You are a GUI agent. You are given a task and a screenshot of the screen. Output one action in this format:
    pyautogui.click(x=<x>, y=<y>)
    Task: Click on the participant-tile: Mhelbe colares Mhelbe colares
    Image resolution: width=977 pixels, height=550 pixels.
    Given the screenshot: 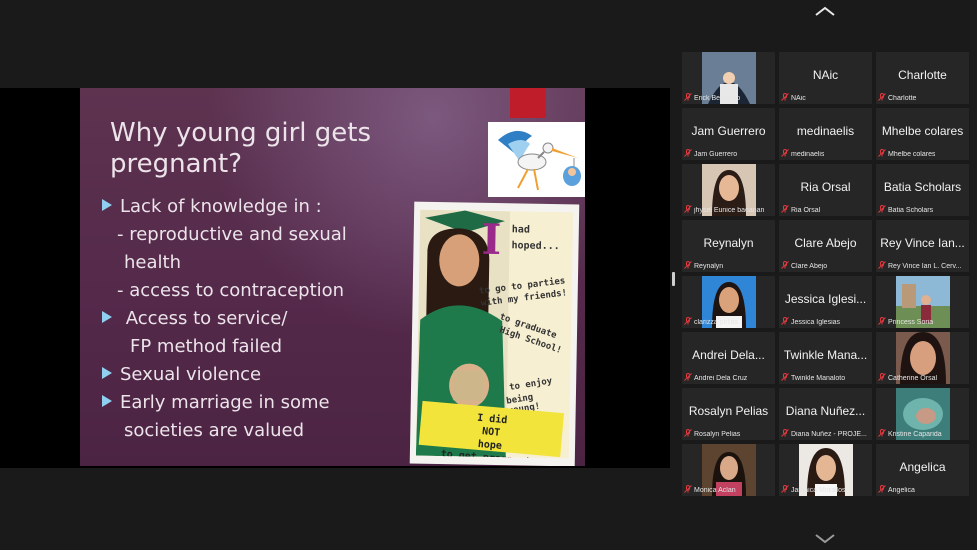 What is the action you would take?
    pyautogui.click(x=922, y=134)
    